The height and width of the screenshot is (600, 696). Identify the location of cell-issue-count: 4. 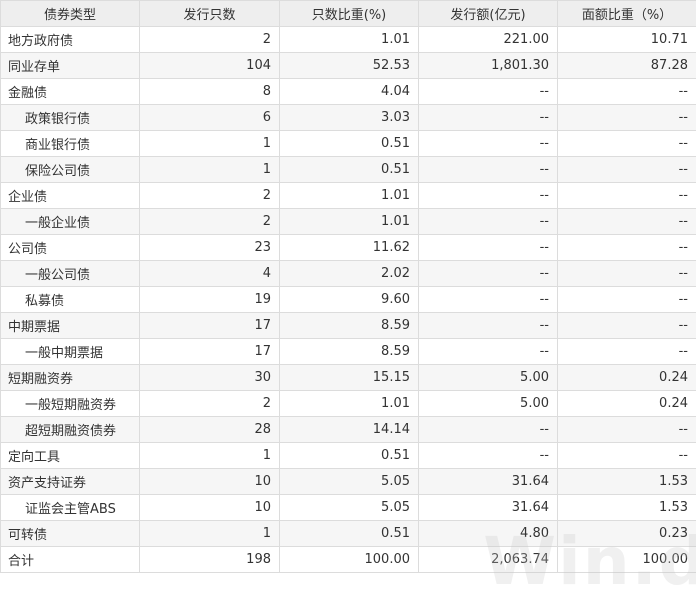
(210, 274).